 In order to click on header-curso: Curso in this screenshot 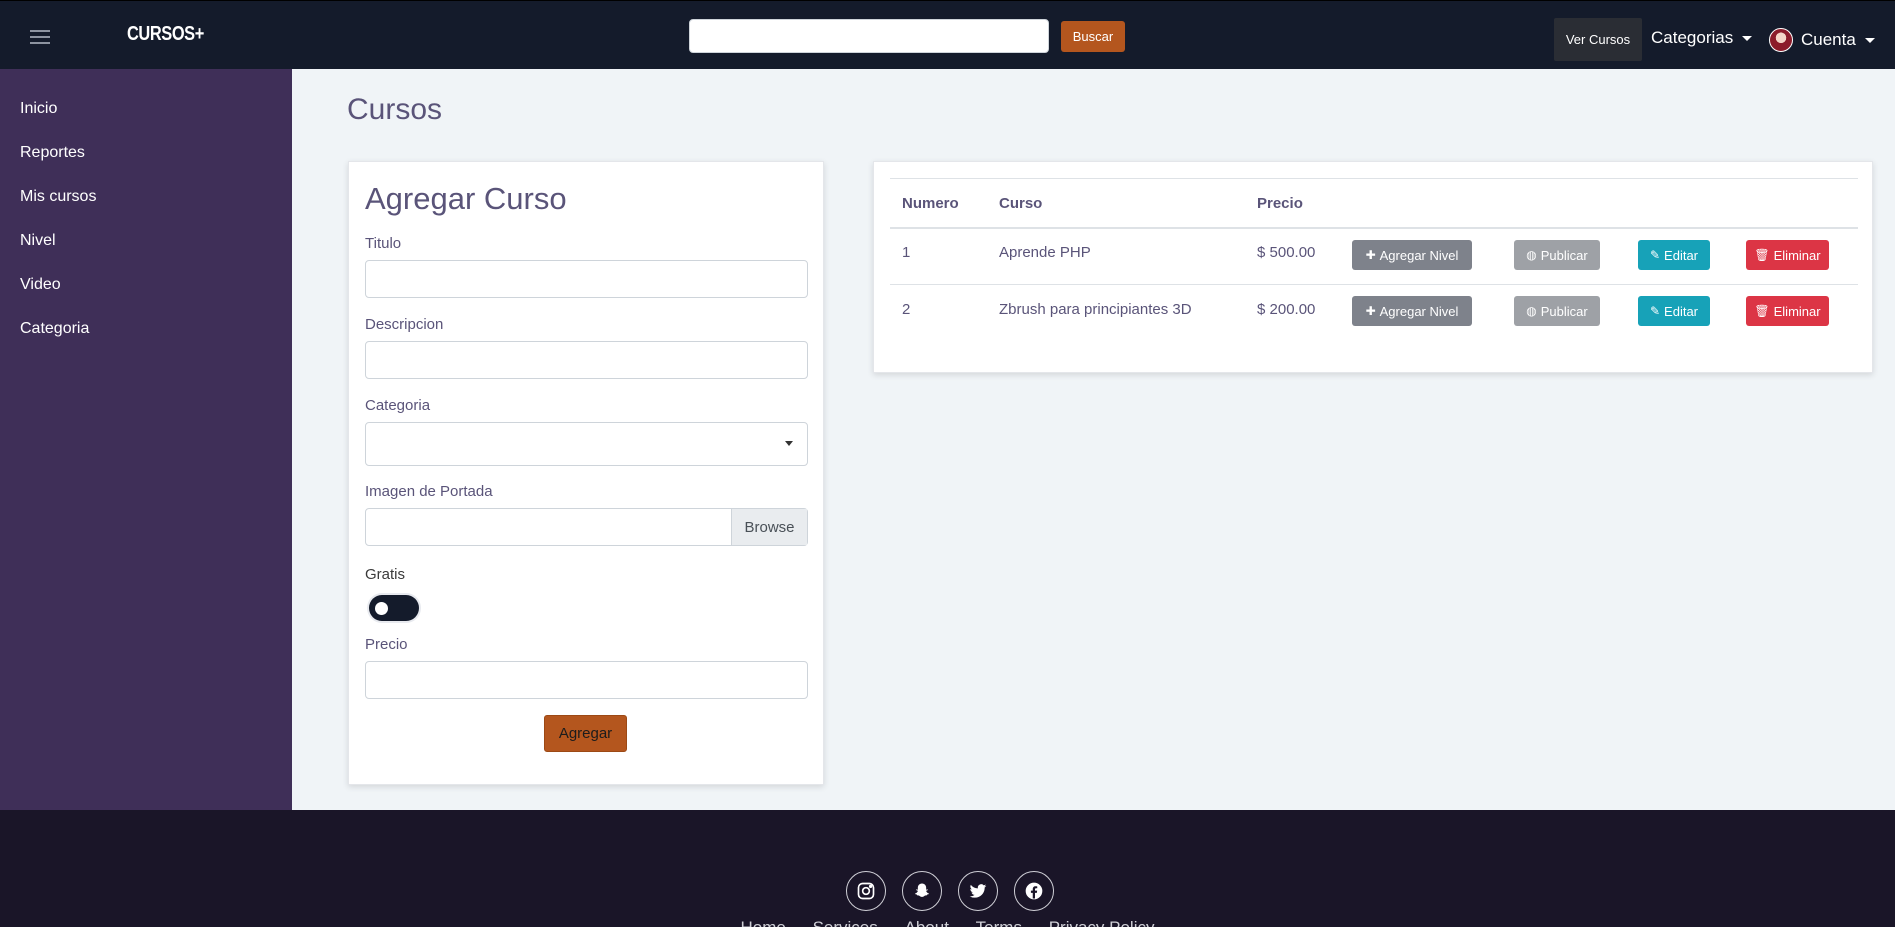, I will do `click(1021, 203)`.